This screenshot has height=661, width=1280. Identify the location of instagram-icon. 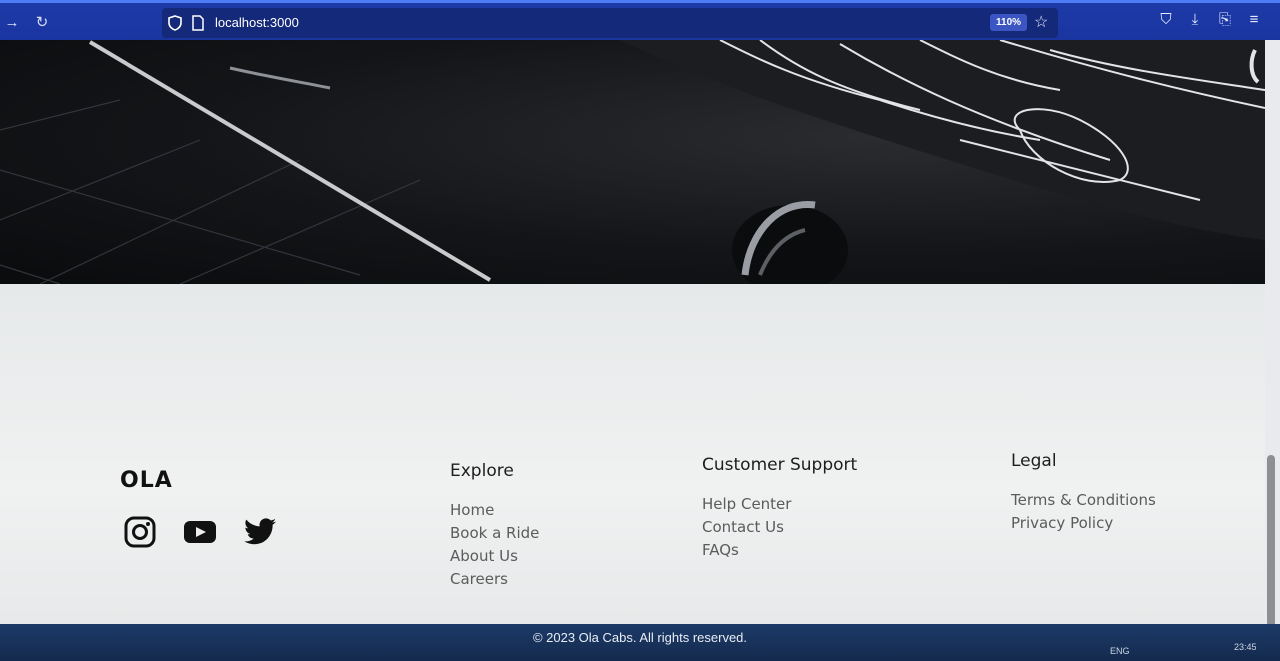
(140, 532).